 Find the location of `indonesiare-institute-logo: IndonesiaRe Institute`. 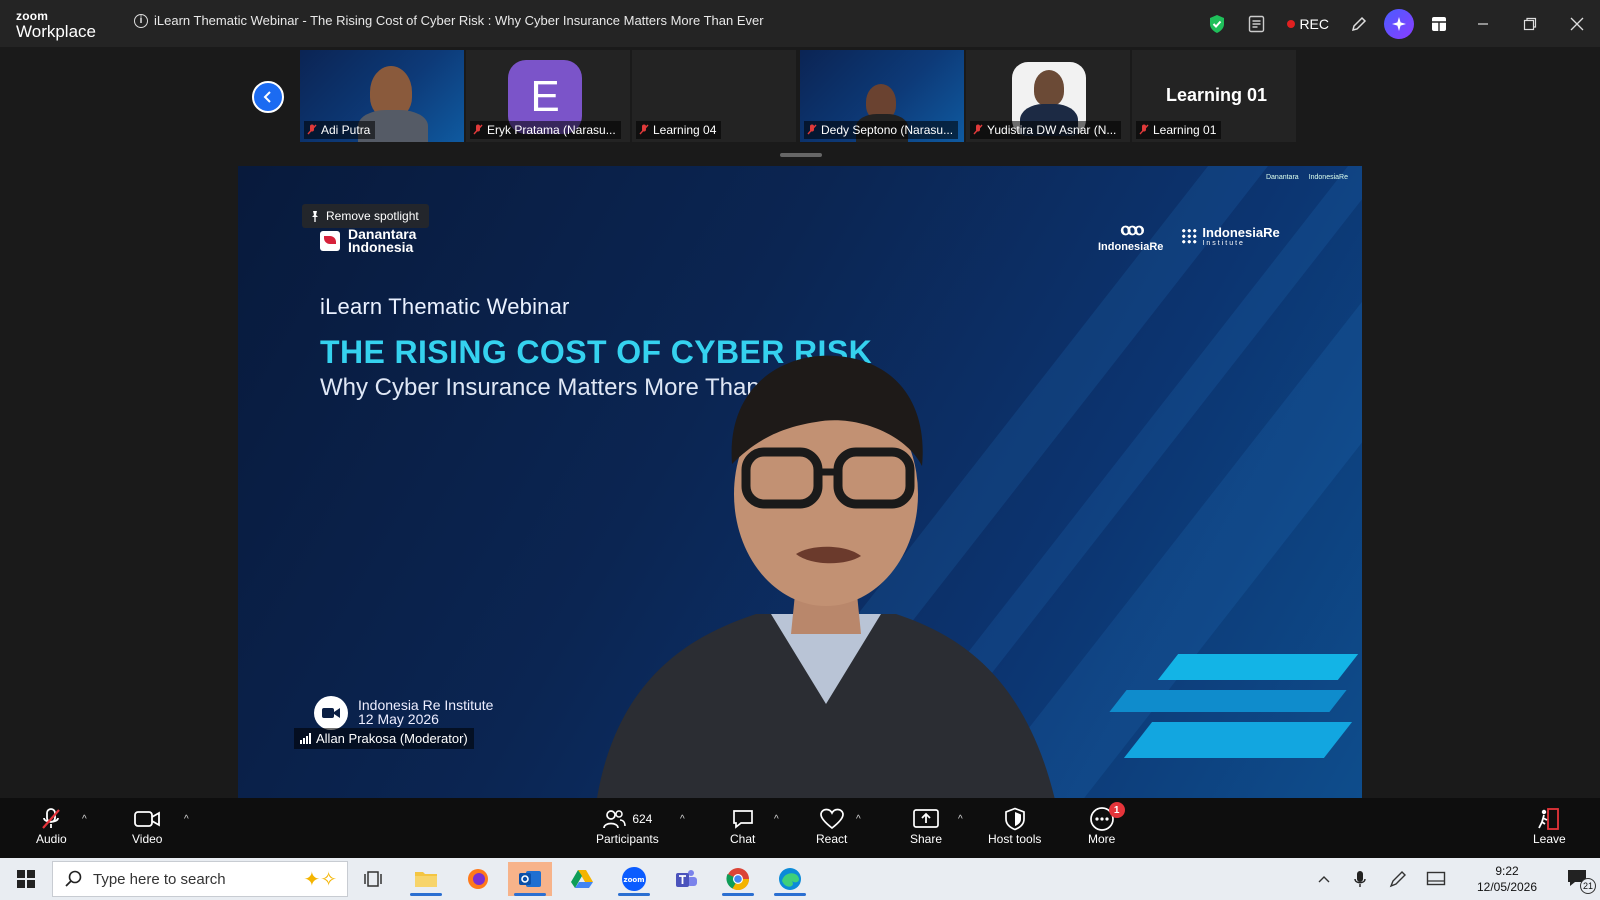

indonesiare-institute-logo: IndonesiaRe Institute is located at coordinates (1230, 236).